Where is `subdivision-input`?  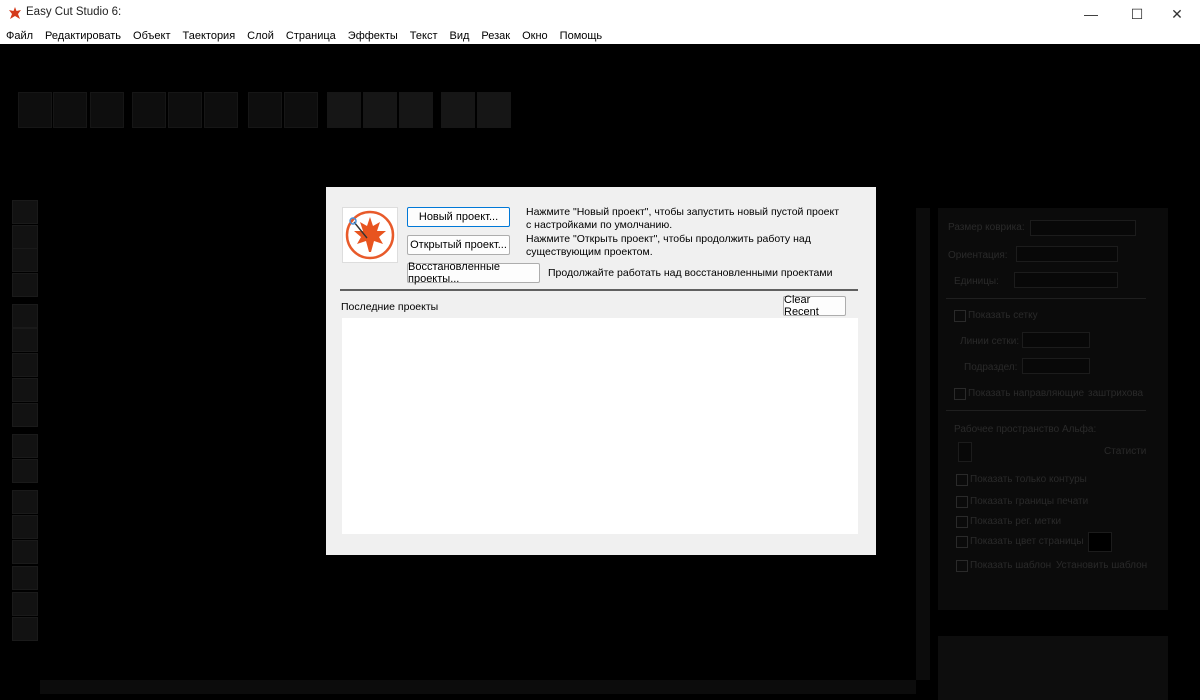 subdivision-input is located at coordinates (1056, 366).